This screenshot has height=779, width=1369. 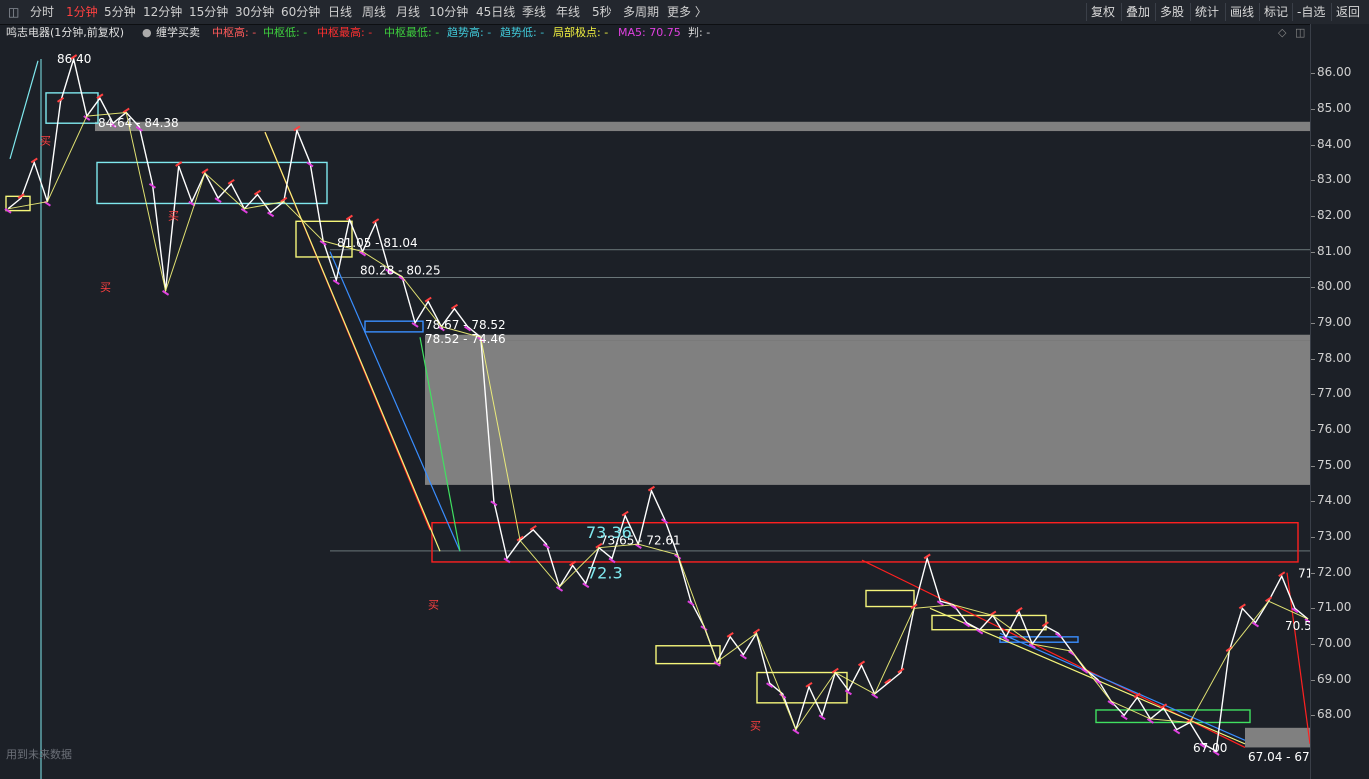 I want to click on chart-annotation: 78.52 - 74.46, so click(x=465, y=339).